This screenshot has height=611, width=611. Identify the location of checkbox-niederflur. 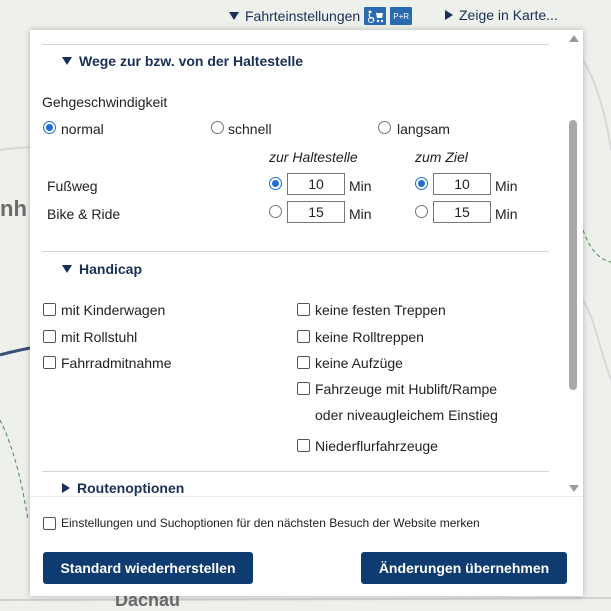
(303, 445).